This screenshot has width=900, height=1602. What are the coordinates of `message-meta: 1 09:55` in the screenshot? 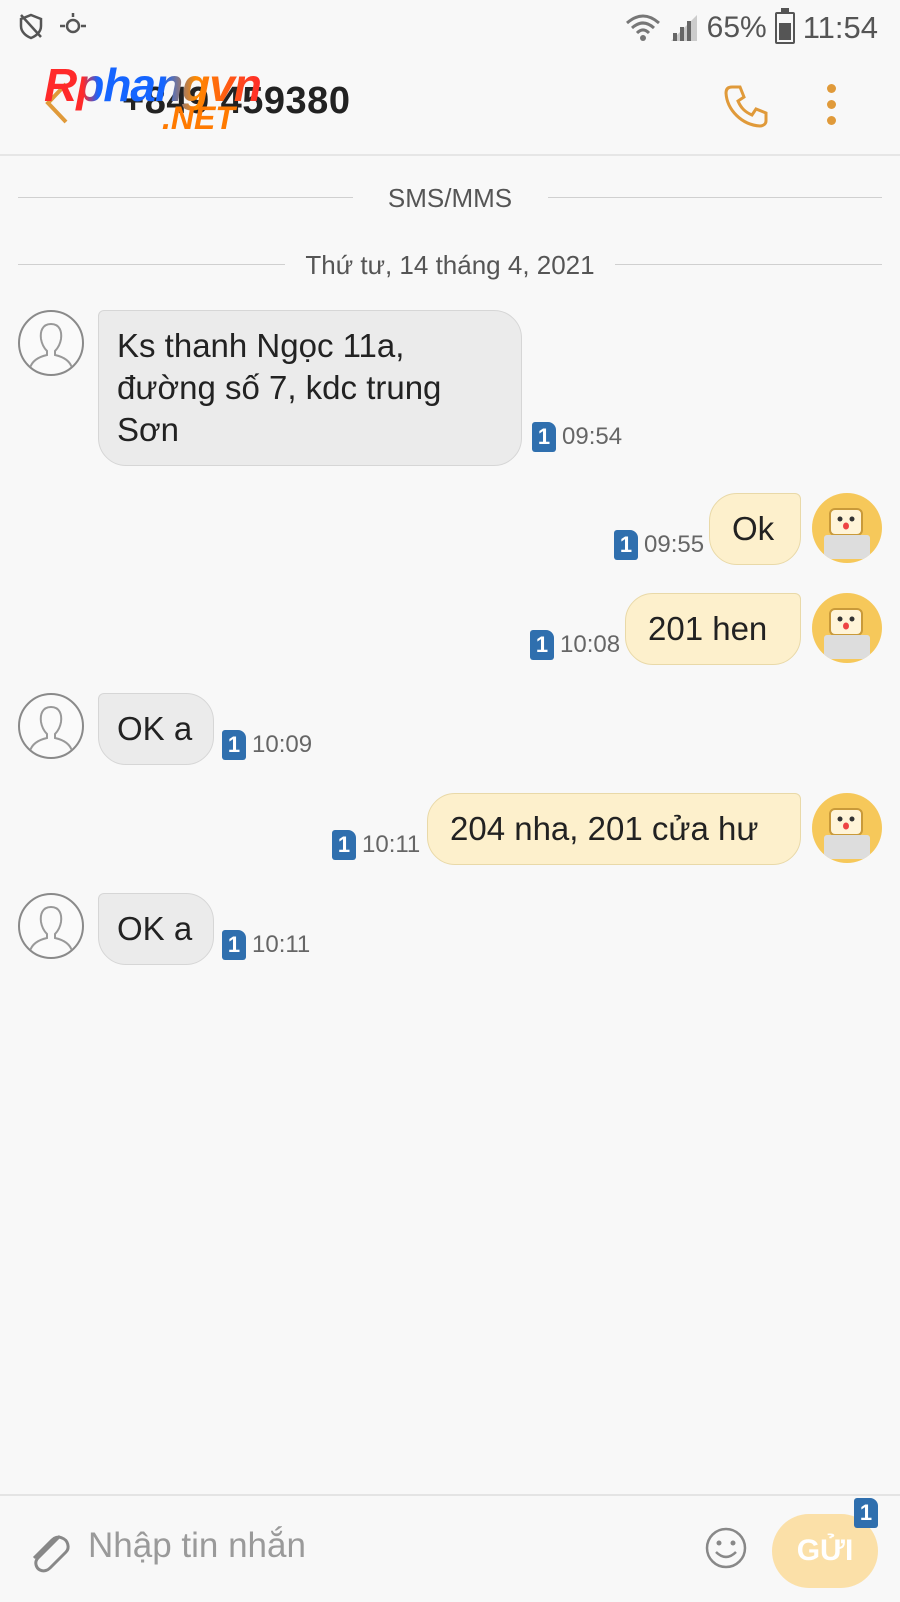 It's located at (659, 545).